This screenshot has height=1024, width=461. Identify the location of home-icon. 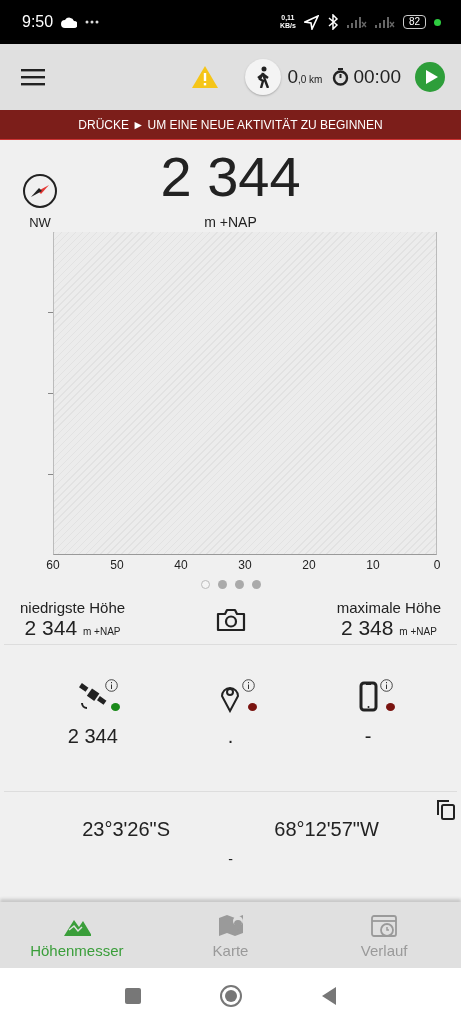
(230, 996).